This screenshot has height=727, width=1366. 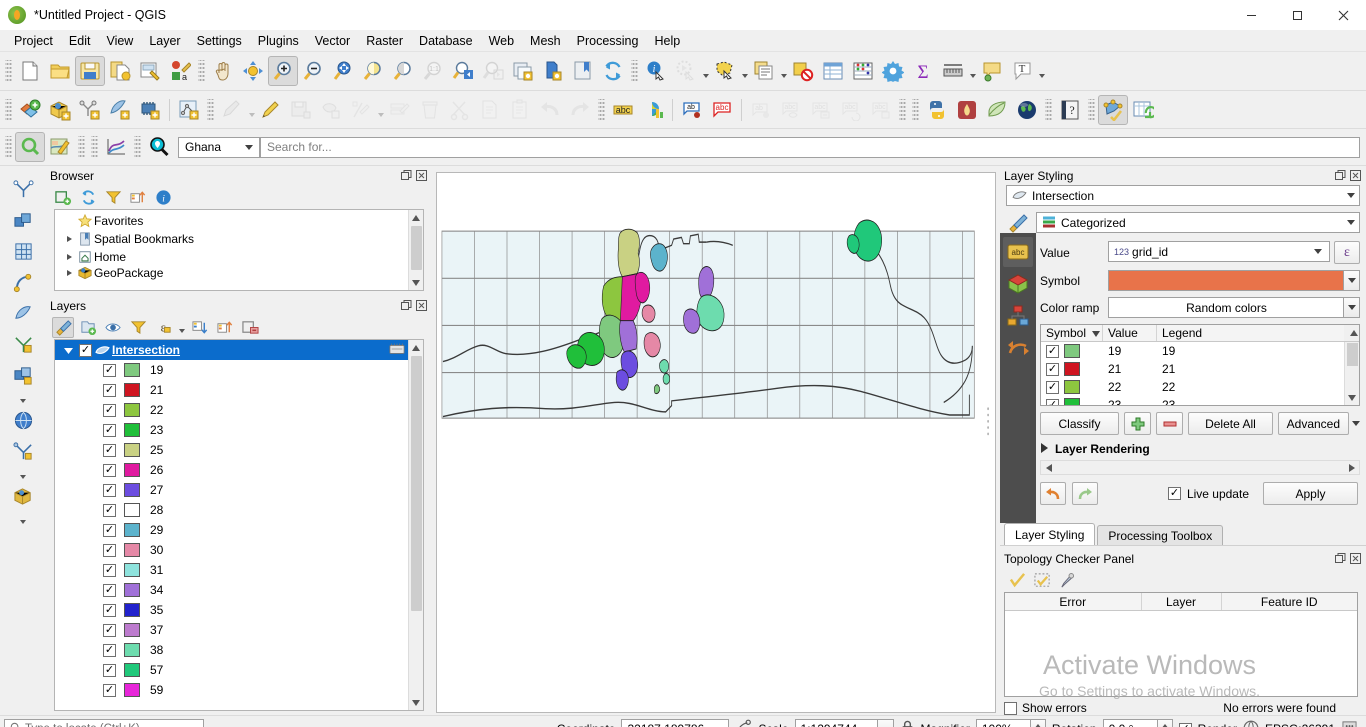 I want to click on map-tips-button, so click(x=992, y=71).